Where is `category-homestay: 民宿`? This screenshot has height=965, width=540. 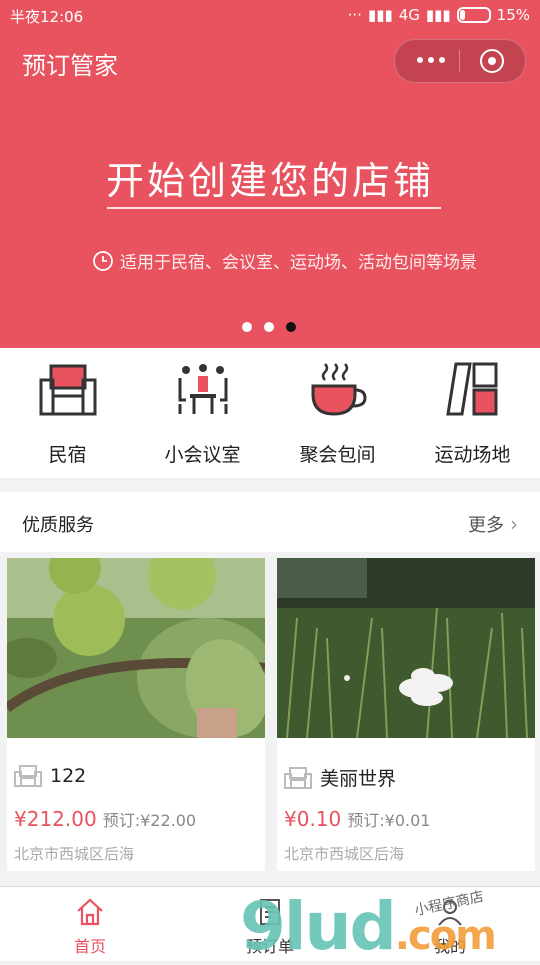 category-homestay: 民宿 is located at coordinates (67, 413).